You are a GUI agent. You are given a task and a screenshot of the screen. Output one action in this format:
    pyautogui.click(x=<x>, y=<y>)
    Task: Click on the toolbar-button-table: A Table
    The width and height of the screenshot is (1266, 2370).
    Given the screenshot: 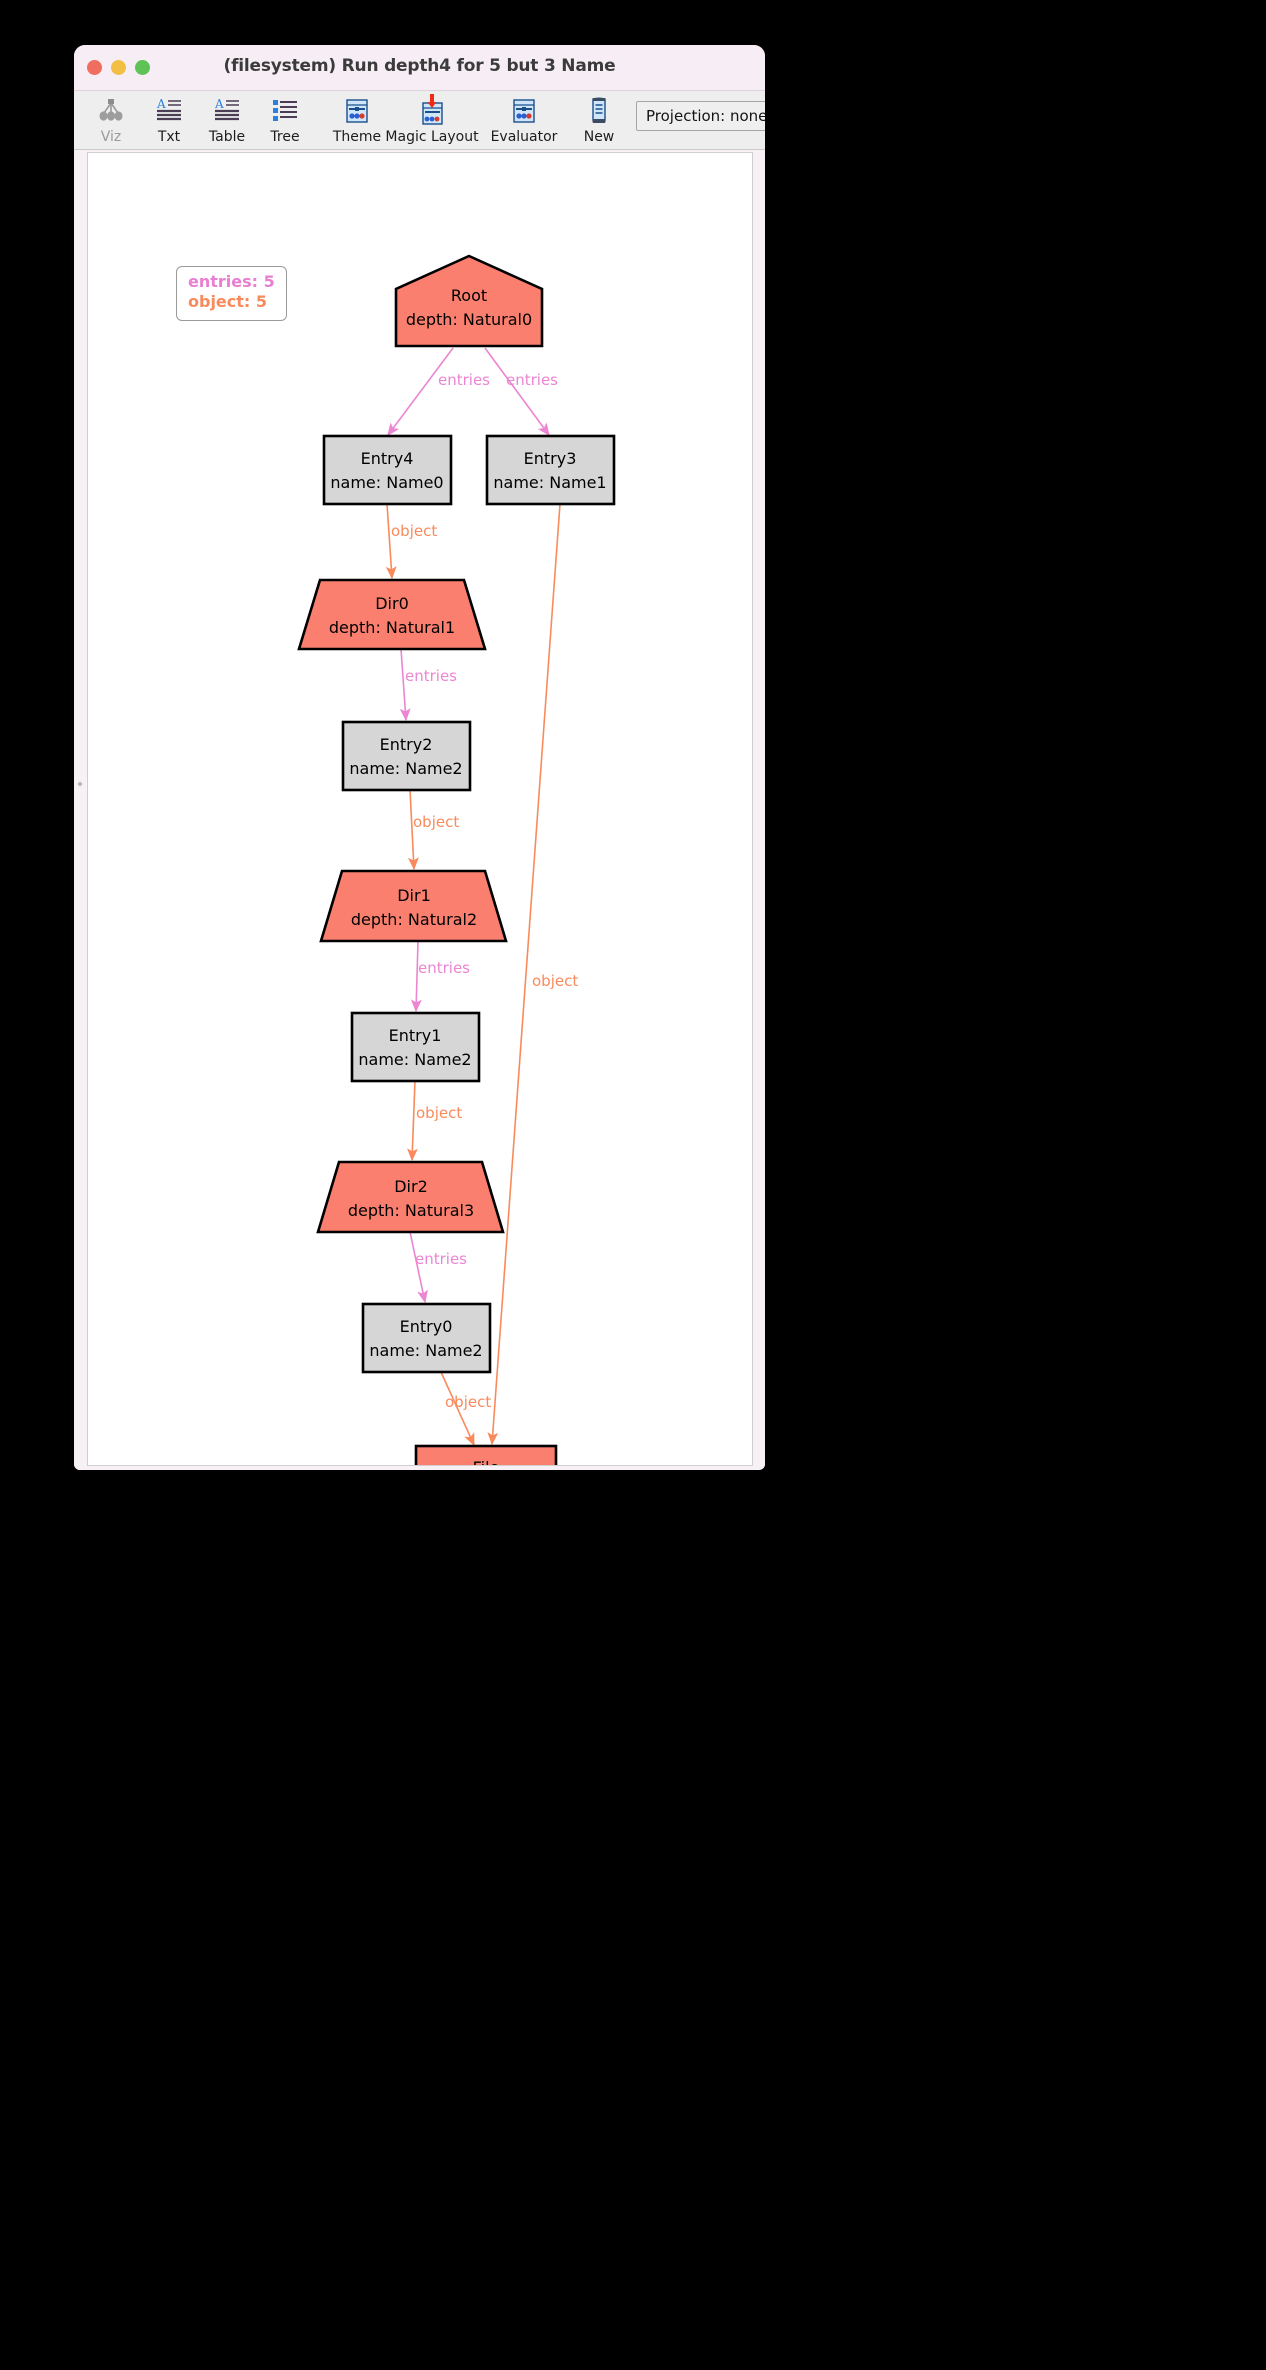 What is the action you would take?
    pyautogui.click(x=227, y=118)
    